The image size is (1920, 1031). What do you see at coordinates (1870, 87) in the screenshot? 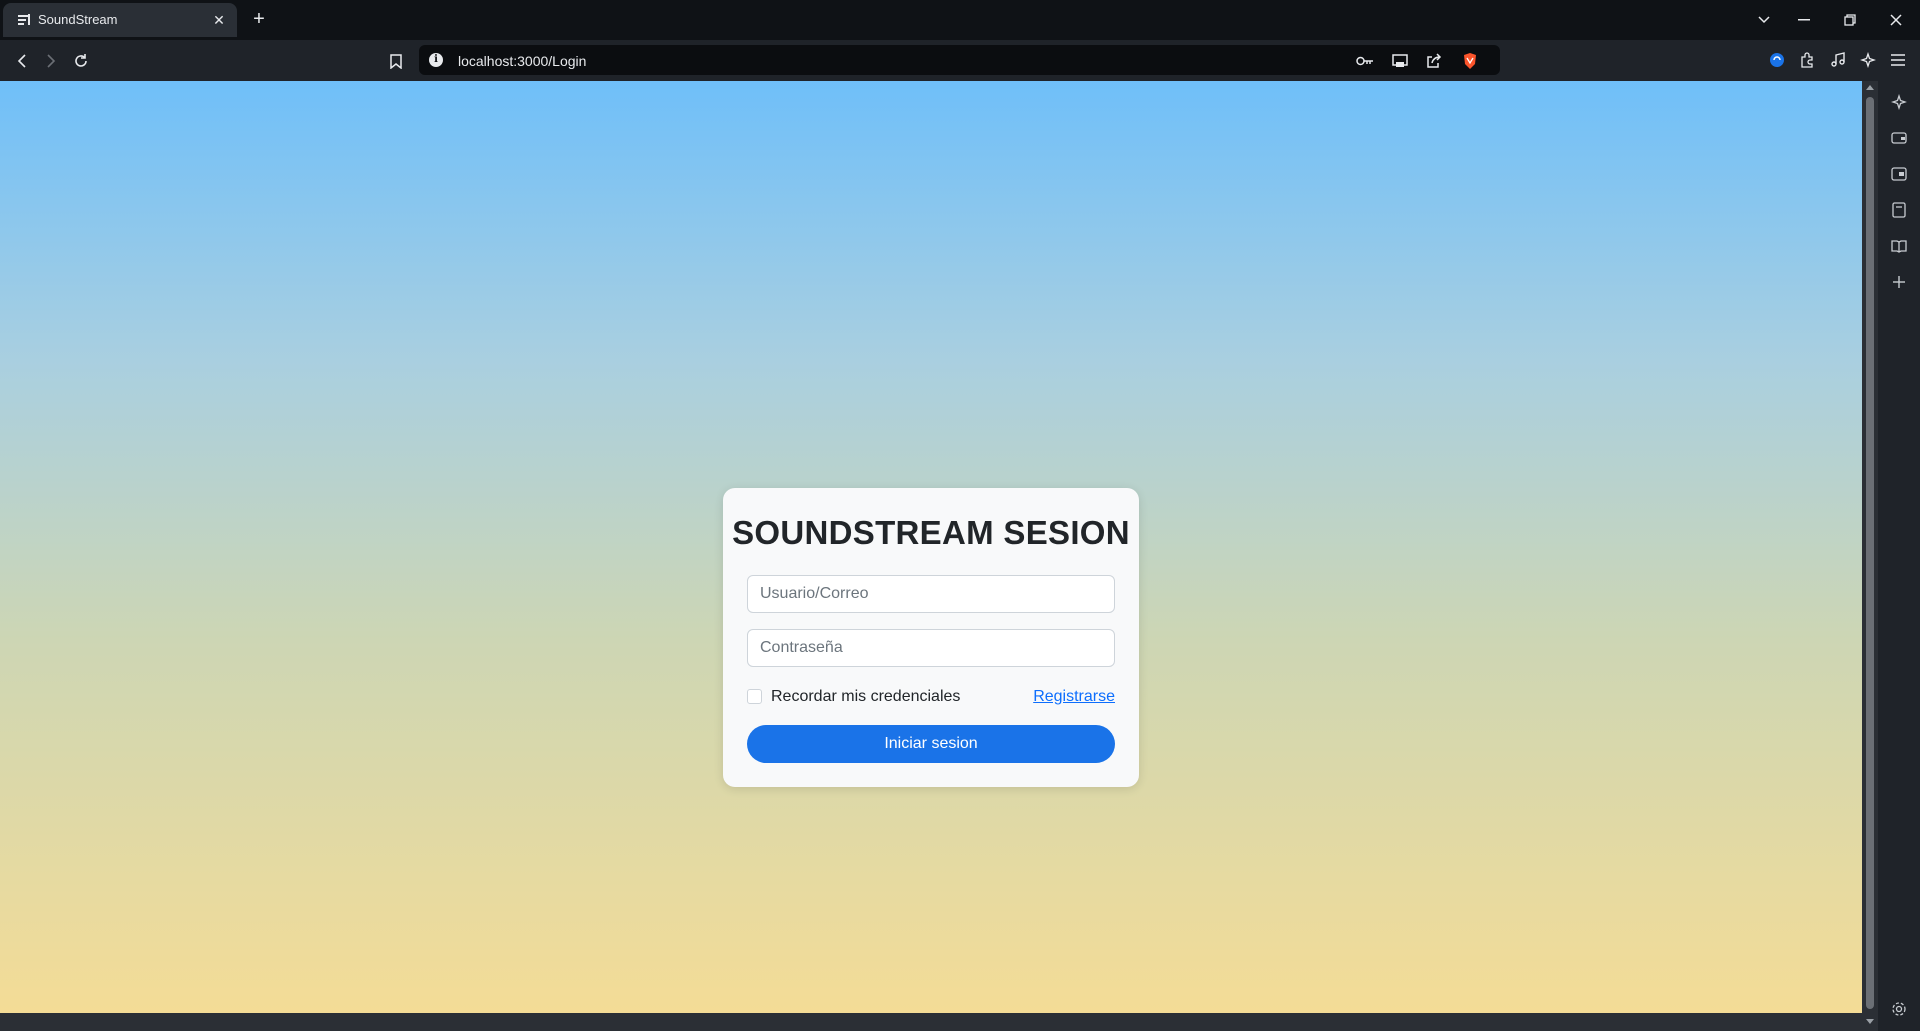
I see `scroll-up-icon` at bounding box center [1870, 87].